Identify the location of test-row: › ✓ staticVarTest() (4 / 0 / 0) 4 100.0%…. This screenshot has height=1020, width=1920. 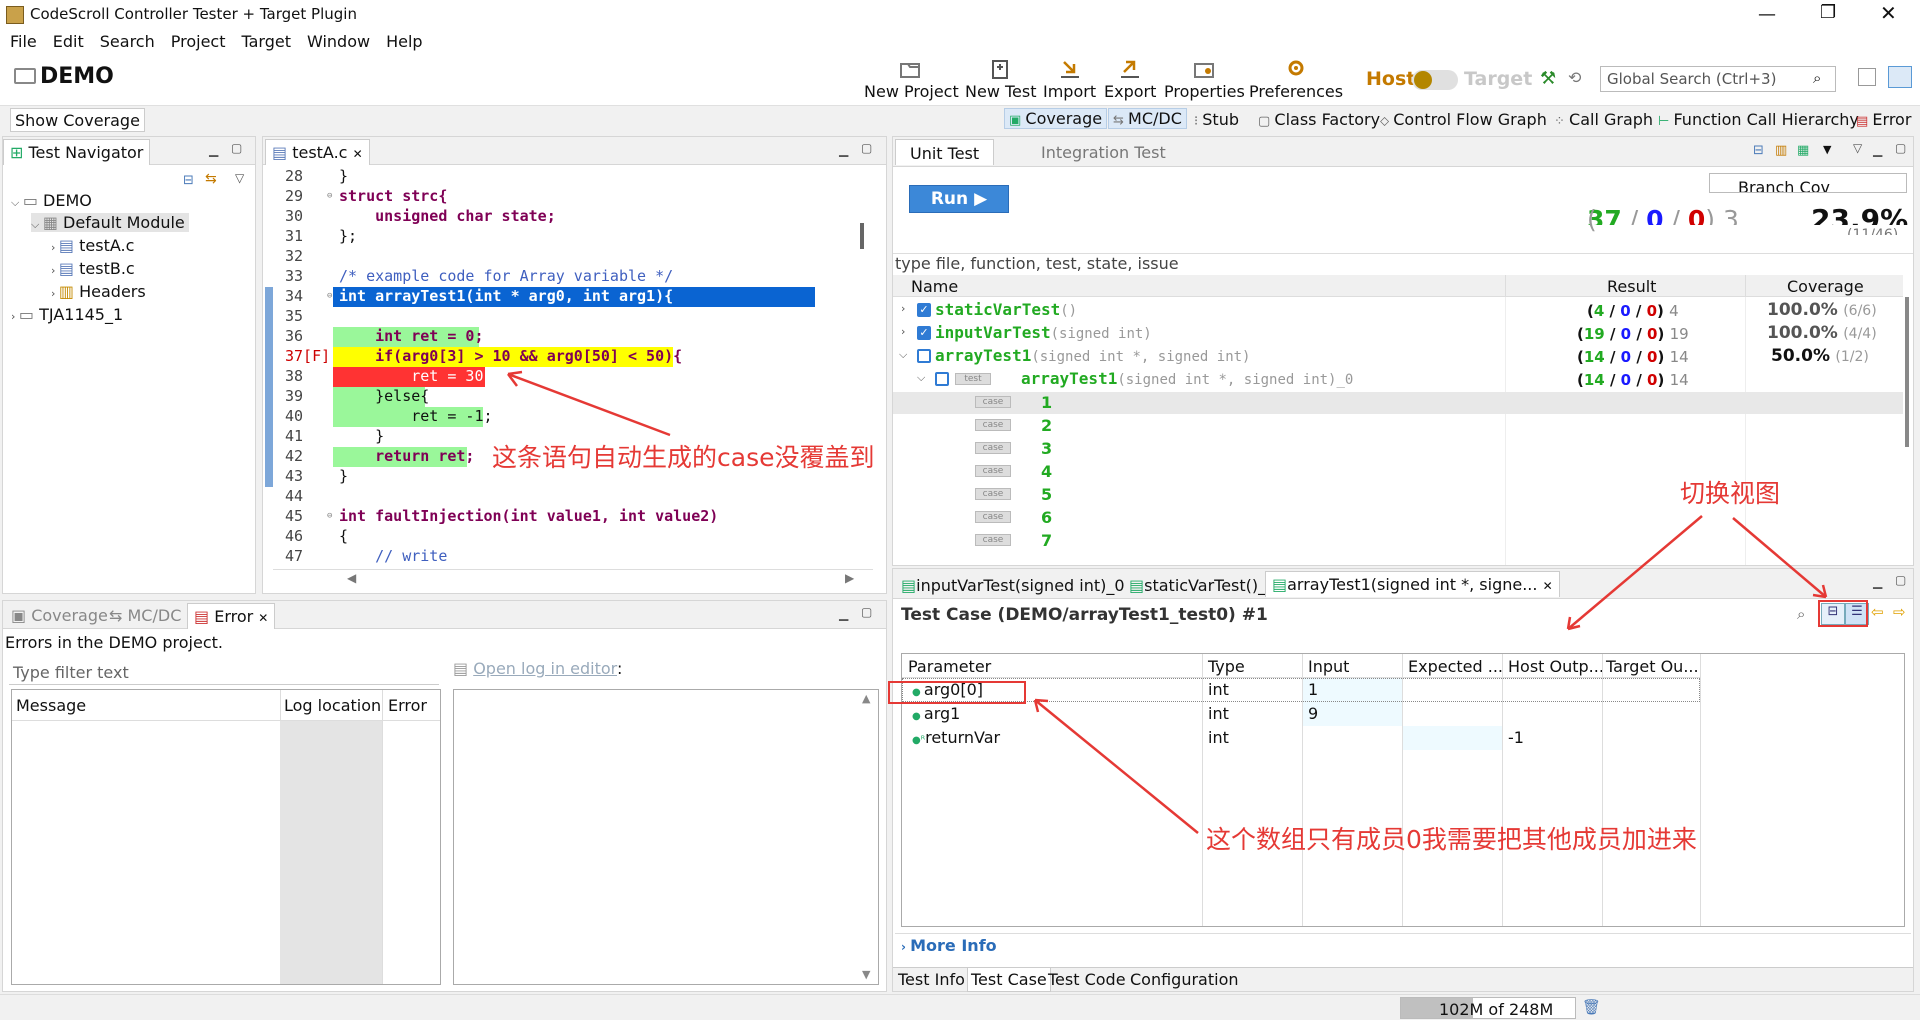
(1398, 311).